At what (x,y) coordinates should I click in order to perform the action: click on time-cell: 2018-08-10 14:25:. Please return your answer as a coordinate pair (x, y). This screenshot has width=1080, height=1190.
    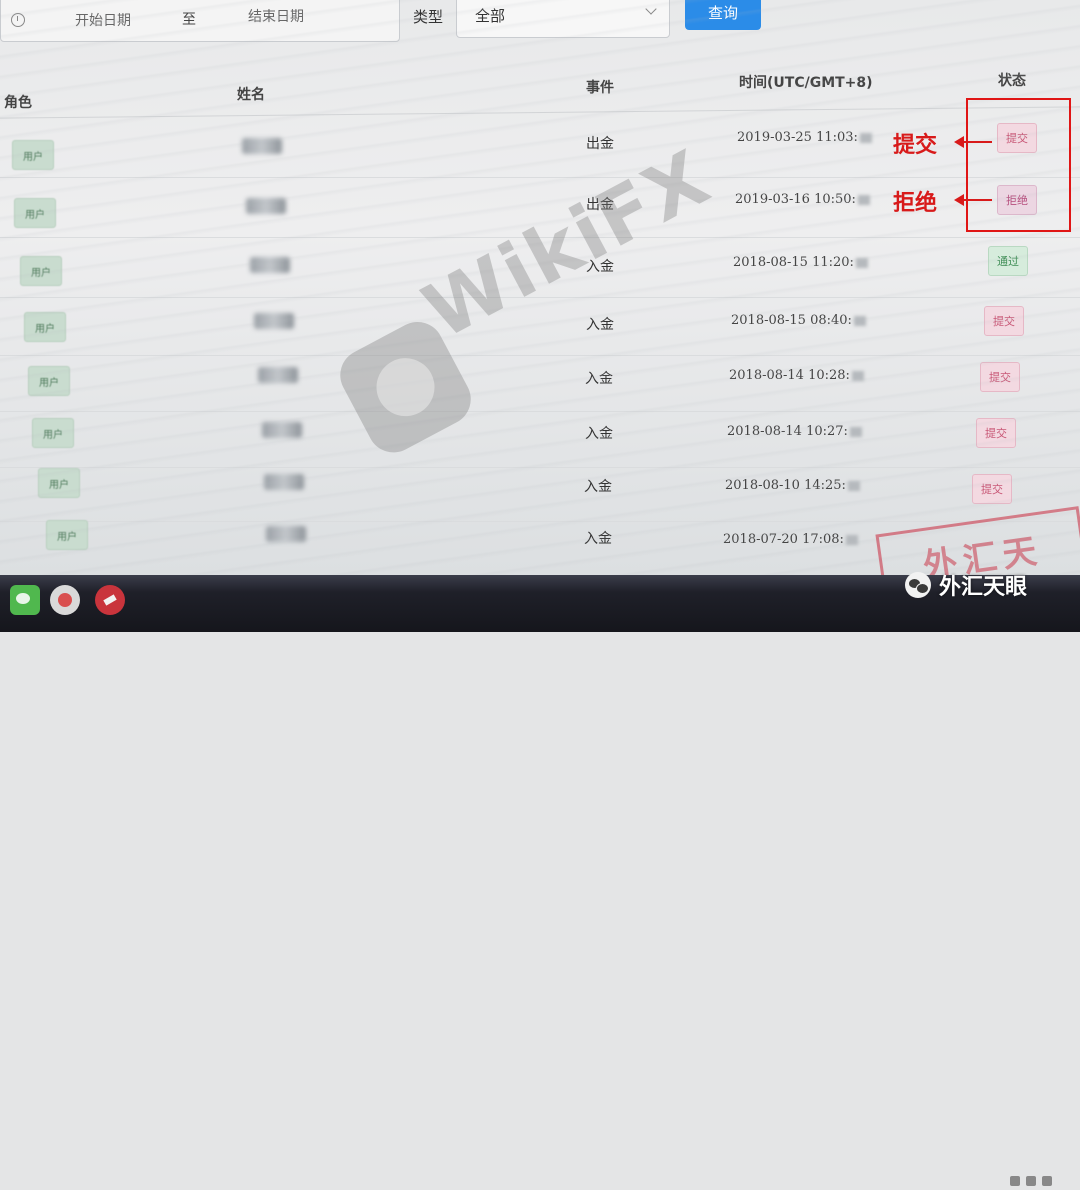
    Looking at the image, I should click on (792, 485).